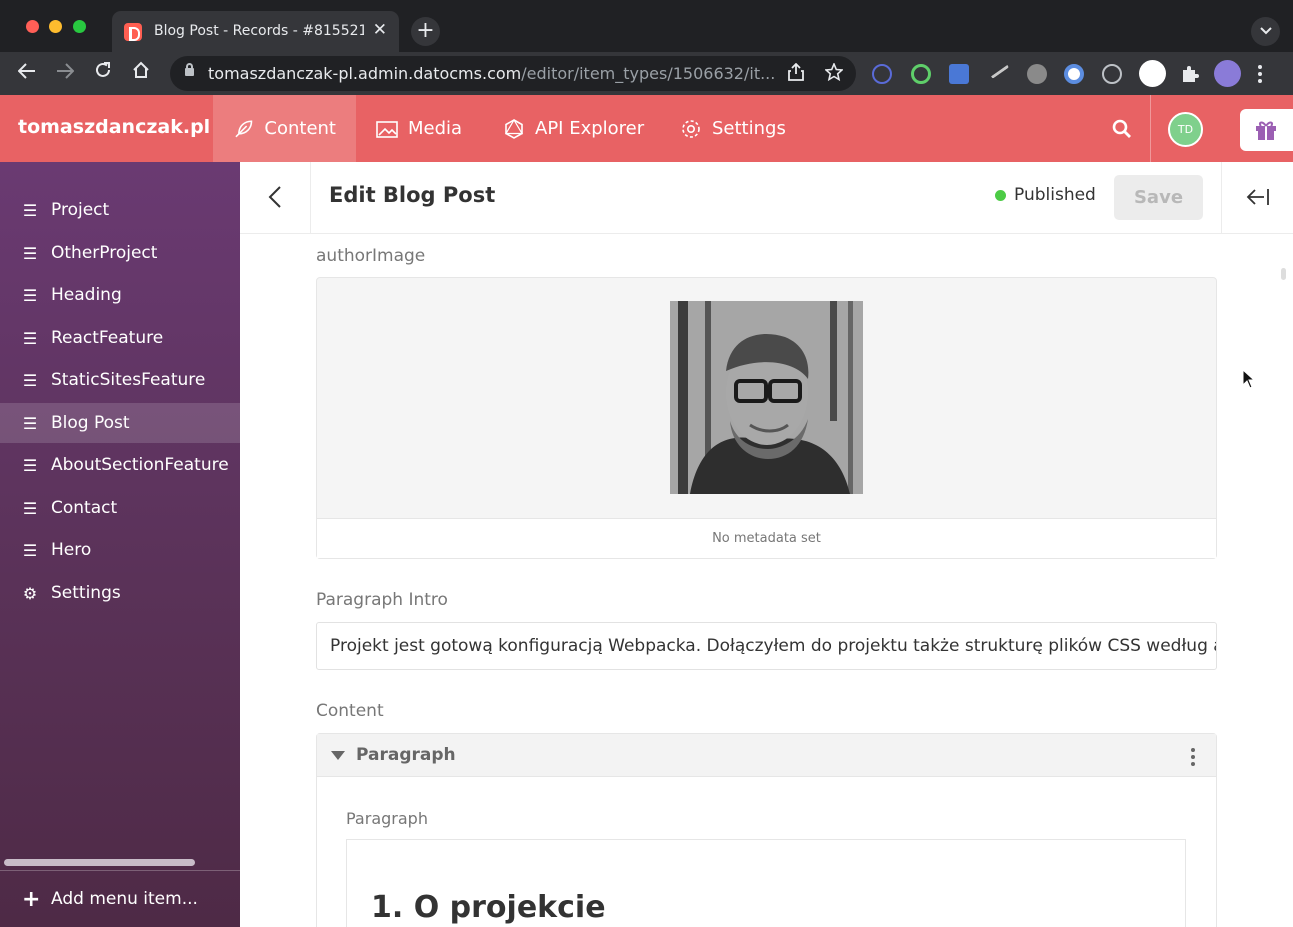  Describe the element at coordinates (1193, 758) in the screenshot. I see `more-options-icon` at that location.